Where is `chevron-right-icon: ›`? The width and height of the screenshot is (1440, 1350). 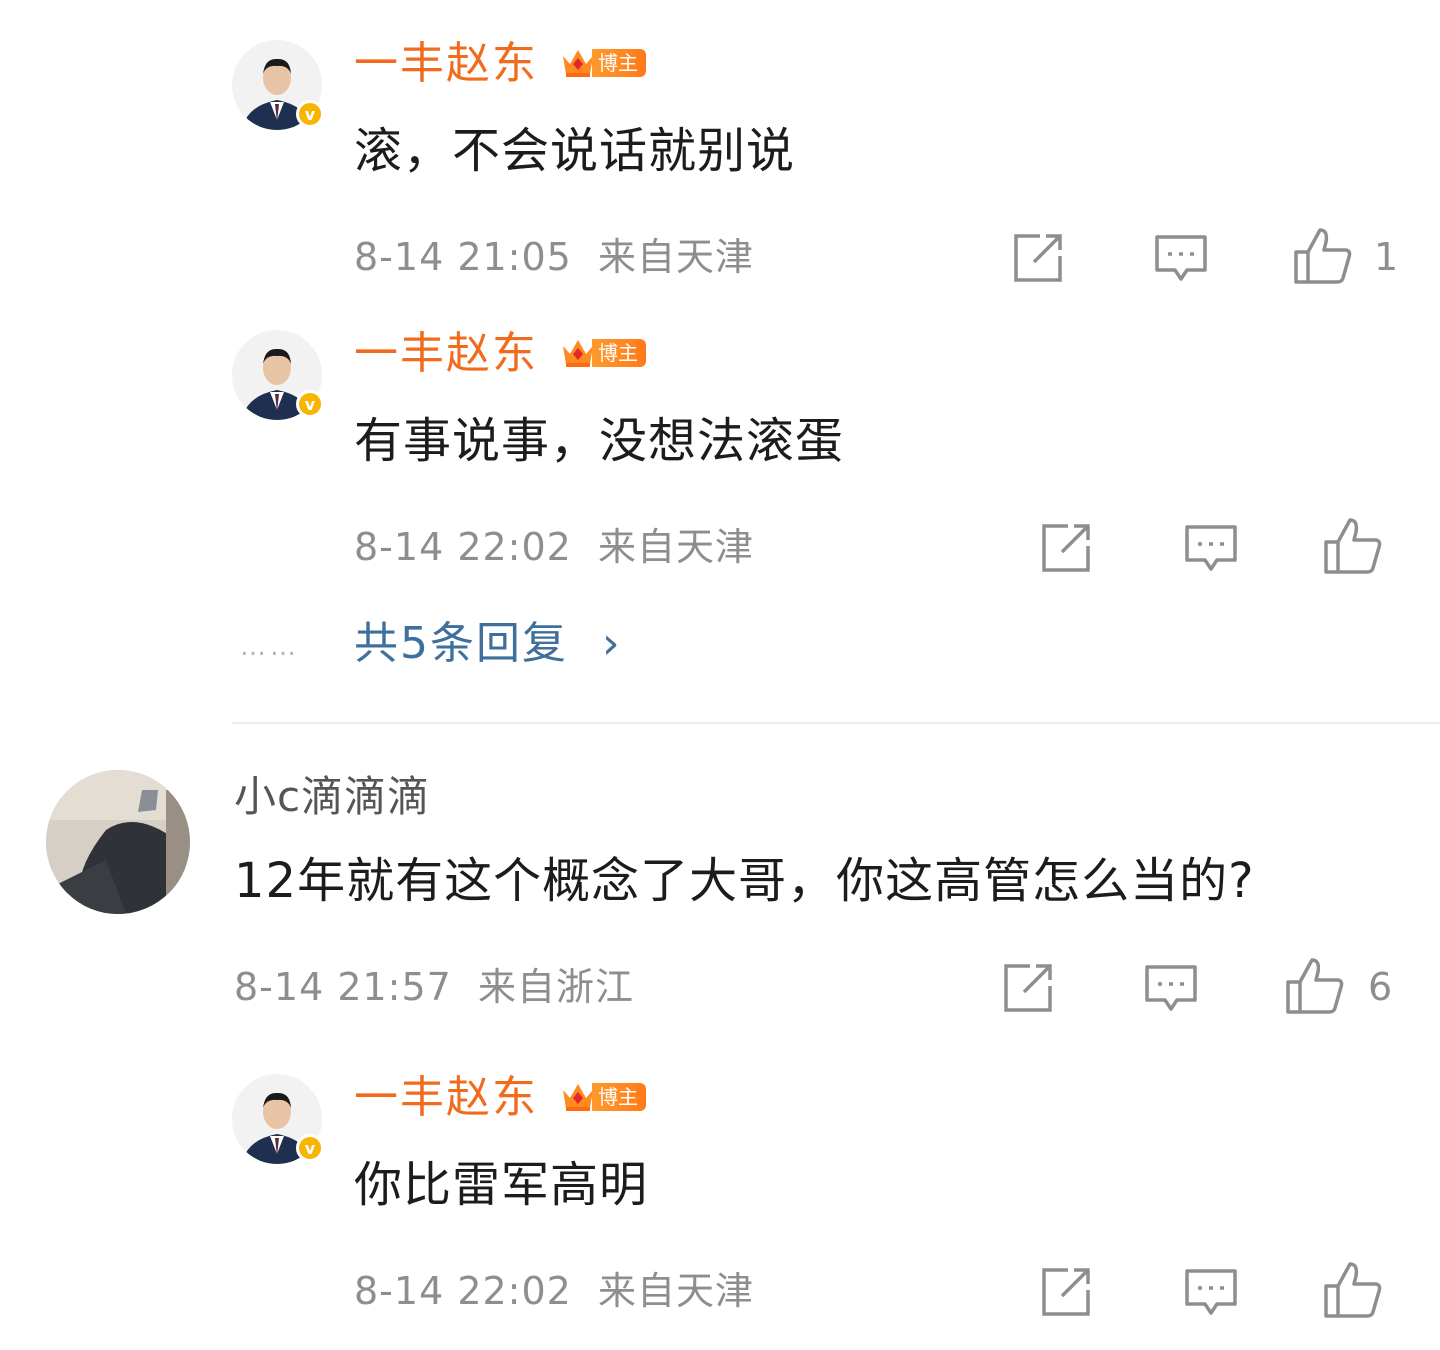
chevron-right-icon: › is located at coordinates (612, 643).